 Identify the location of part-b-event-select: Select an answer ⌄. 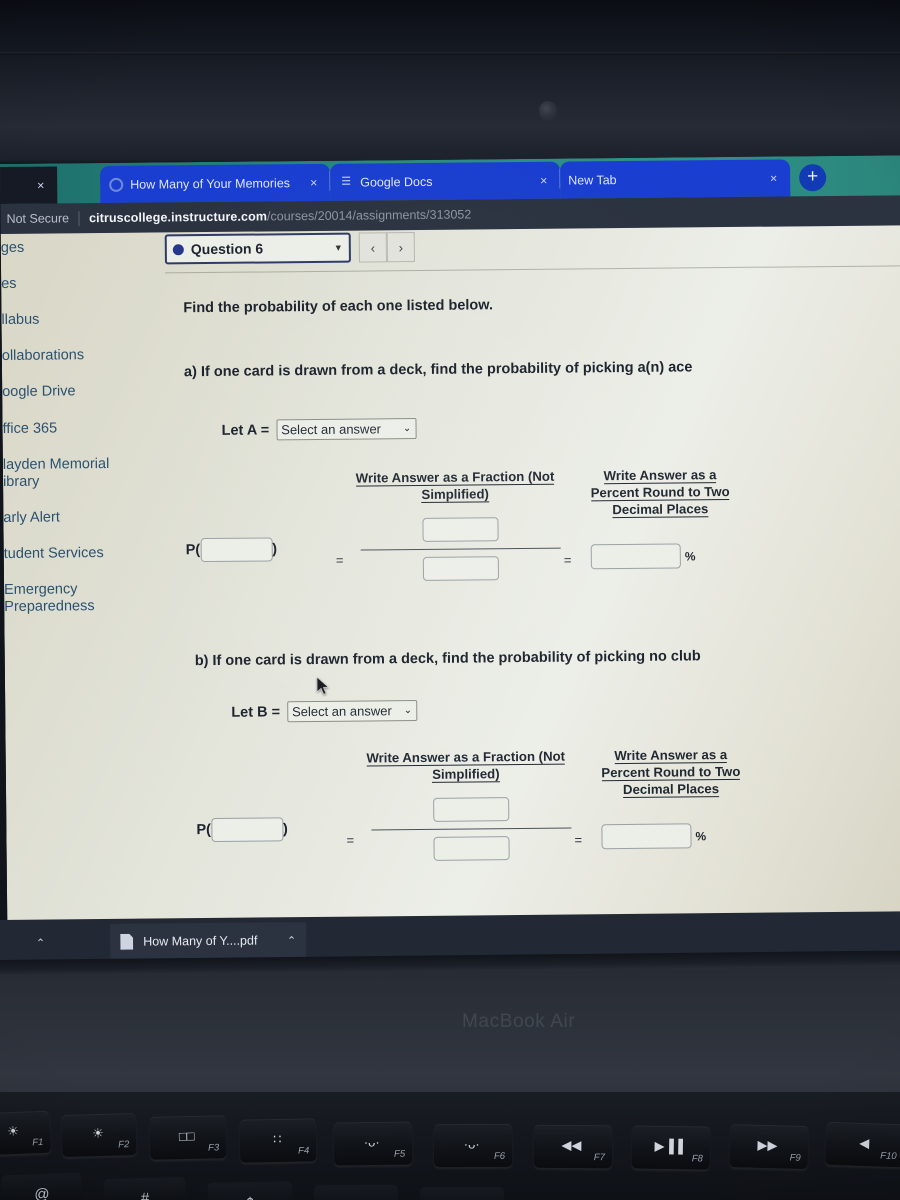
(352, 711).